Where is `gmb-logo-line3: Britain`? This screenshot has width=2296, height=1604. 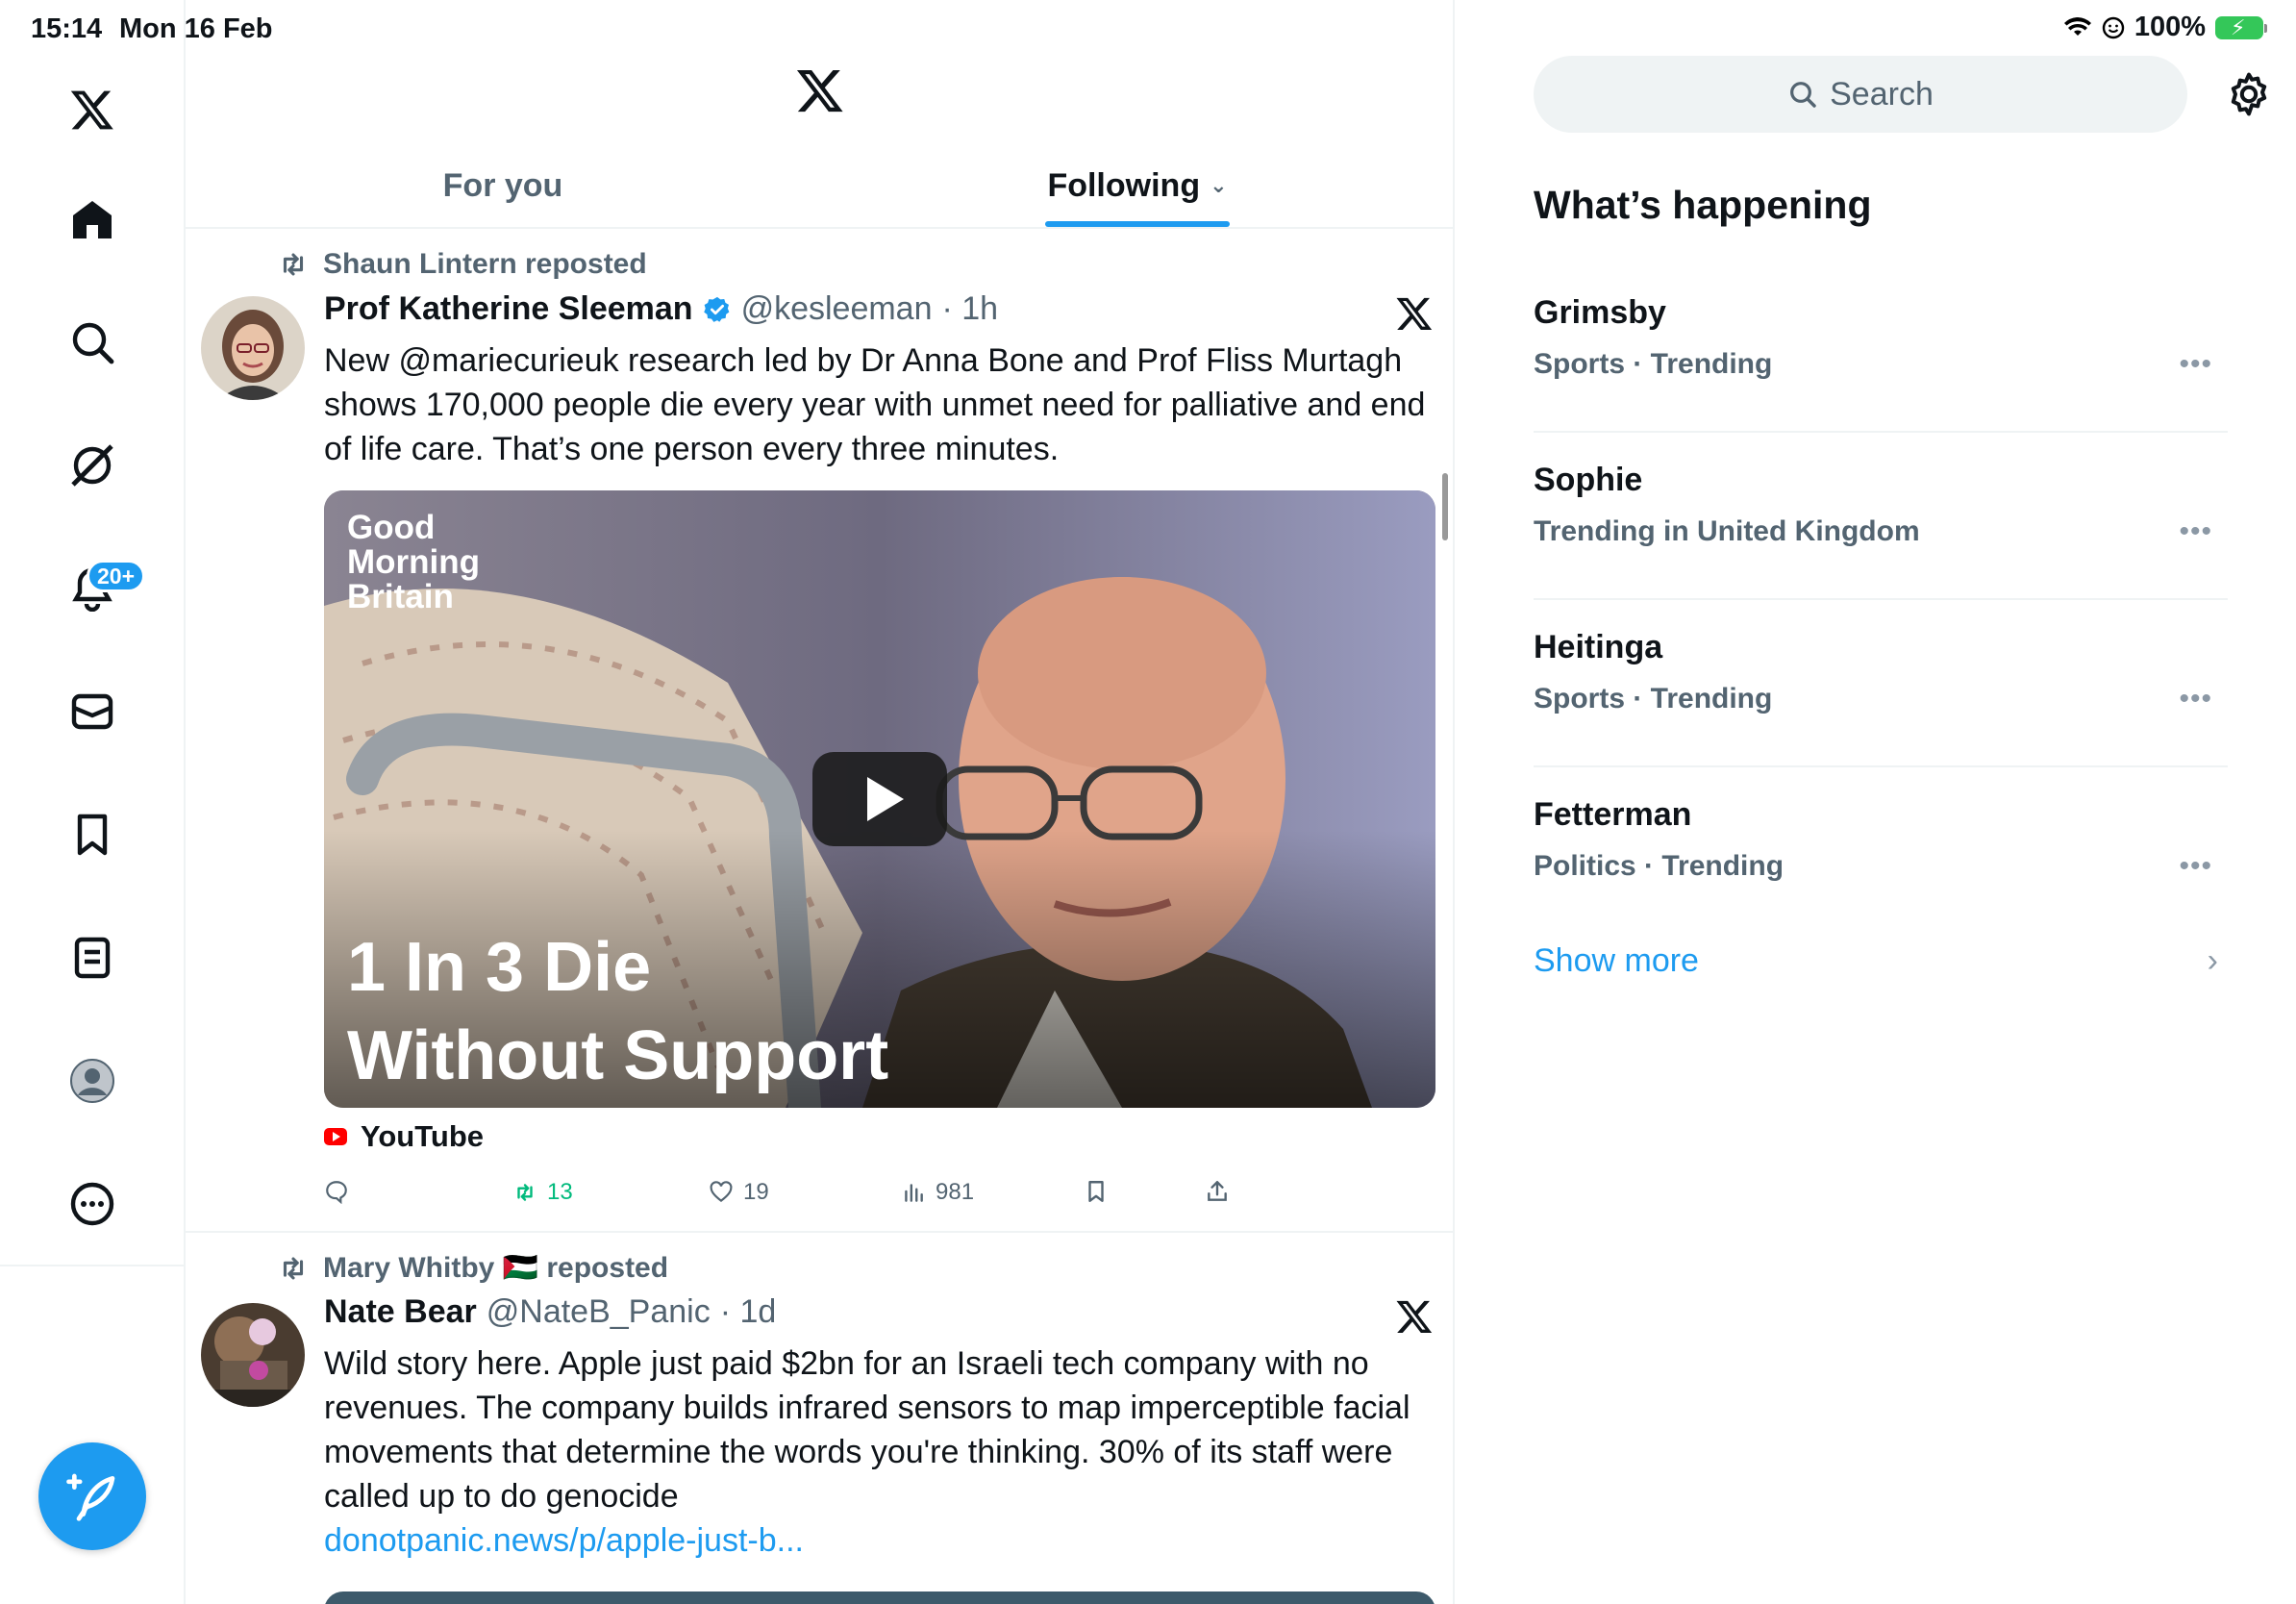 gmb-logo-line3: Britain is located at coordinates (400, 596).